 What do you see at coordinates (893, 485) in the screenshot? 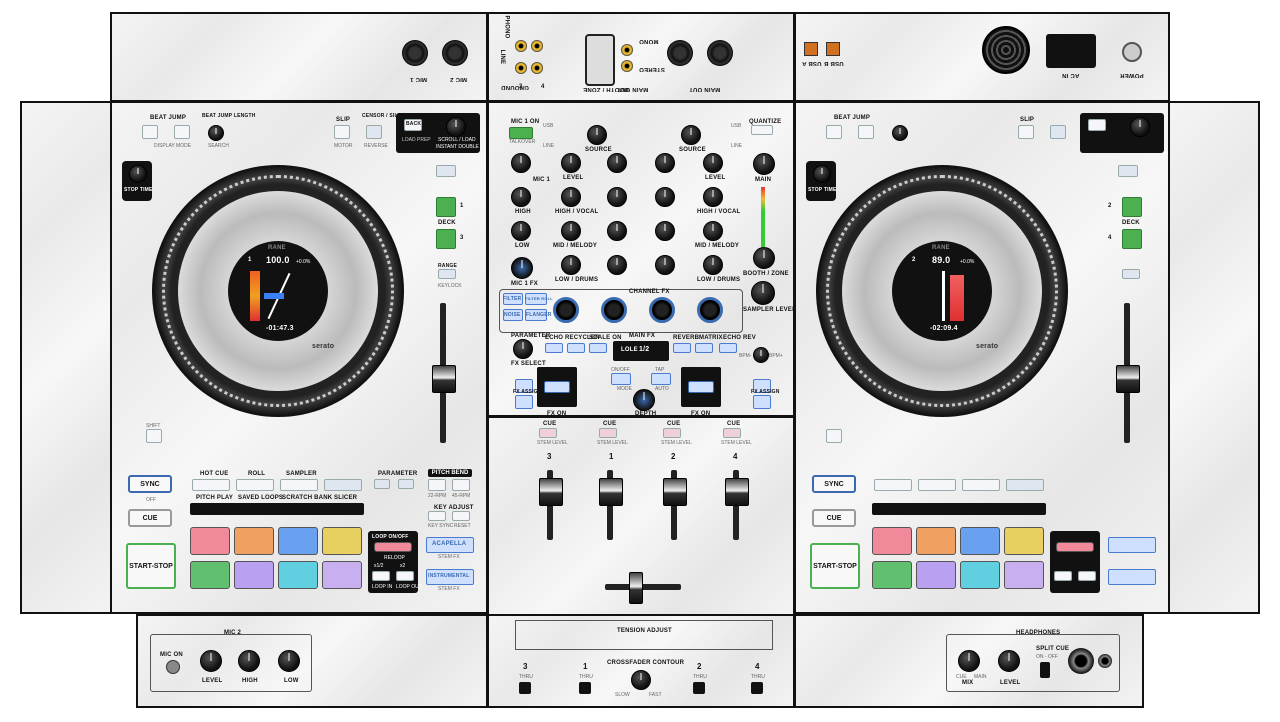
I see `r-hot-cue-button` at bounding box center [893, 485].